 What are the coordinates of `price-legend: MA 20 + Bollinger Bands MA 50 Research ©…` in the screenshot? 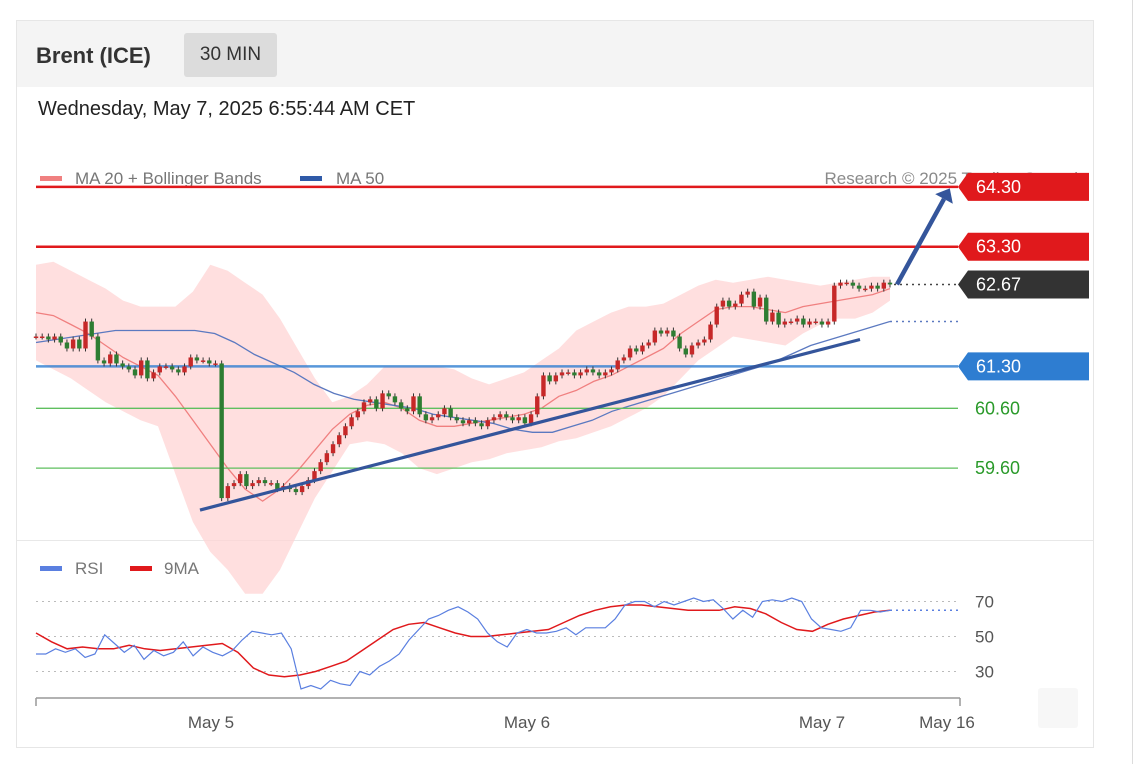 It's located at (559, 178).